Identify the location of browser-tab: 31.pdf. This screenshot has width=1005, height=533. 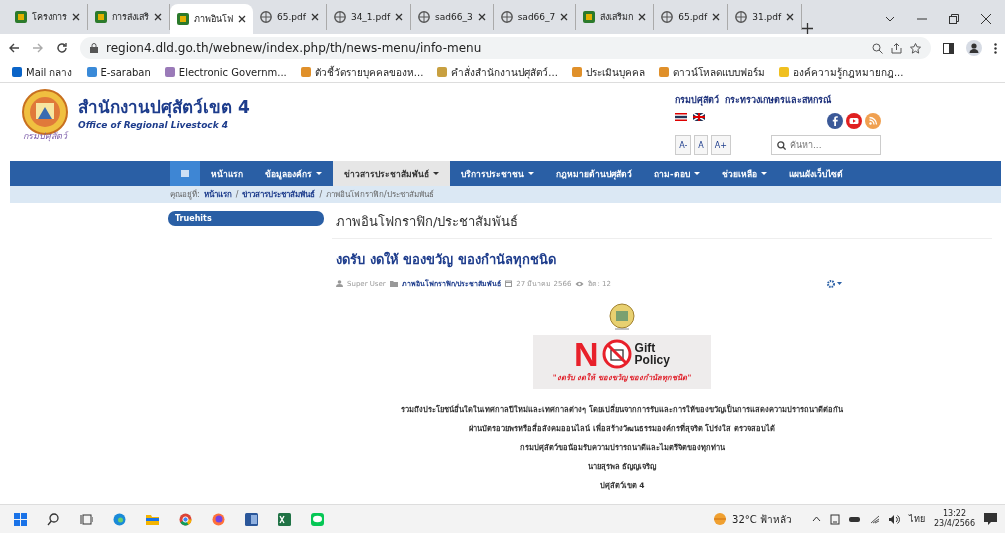
(765, 17).